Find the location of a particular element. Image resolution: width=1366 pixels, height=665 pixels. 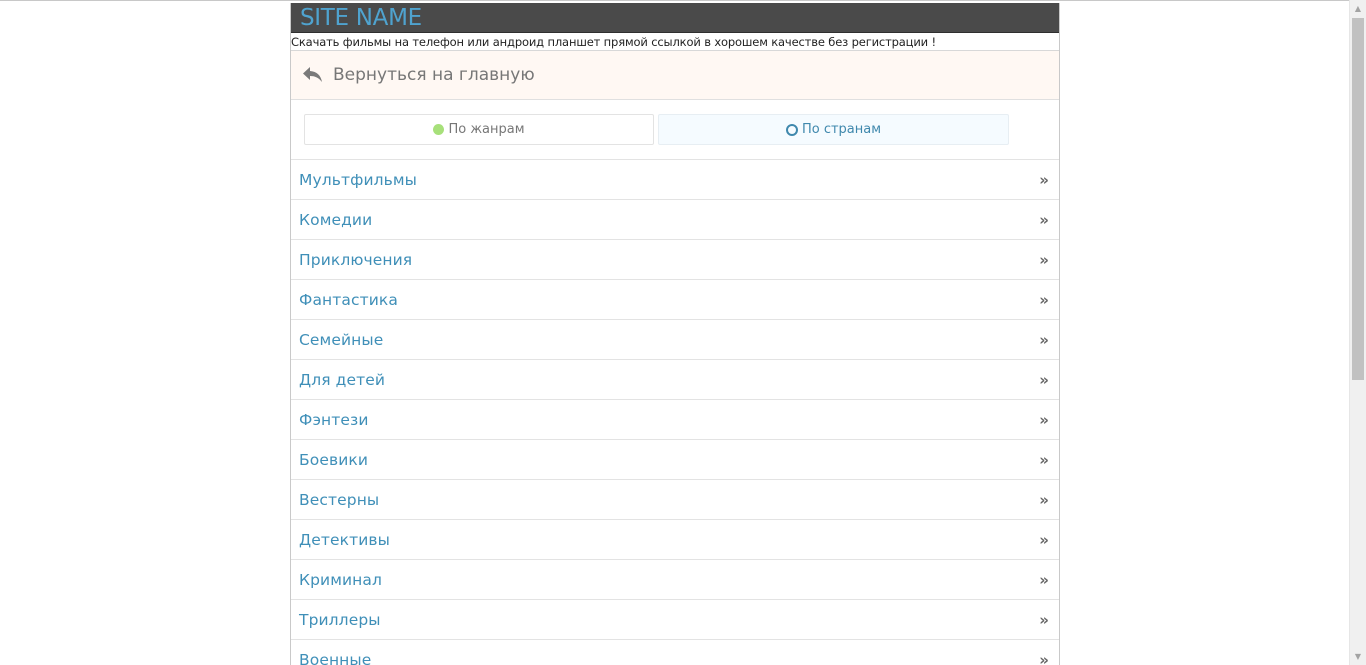

category-label: Комедии is located at coordinates (336, 219).